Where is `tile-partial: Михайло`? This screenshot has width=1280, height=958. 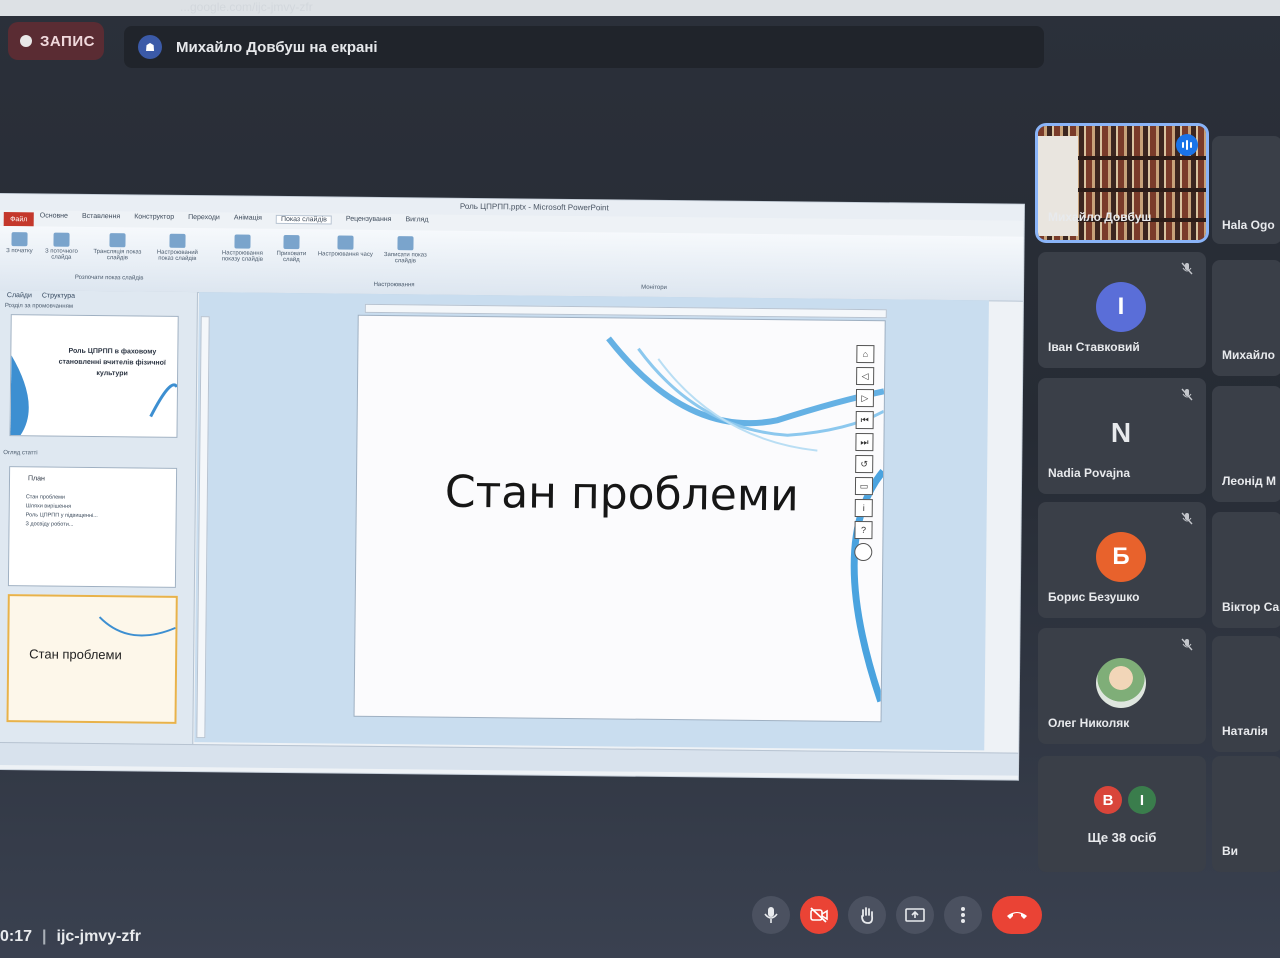
tile-partial: Михайло is located at coordinates (1246, 318).